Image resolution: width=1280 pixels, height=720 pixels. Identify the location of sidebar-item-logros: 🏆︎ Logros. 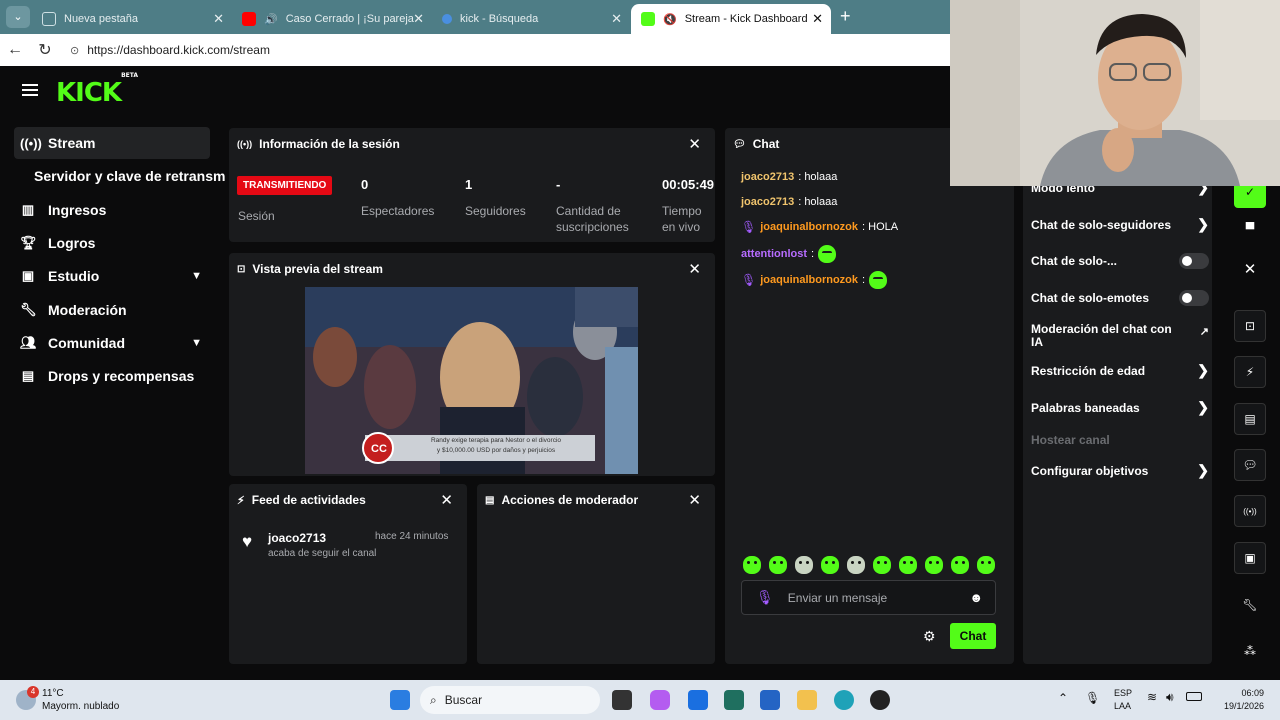
(112, 243).